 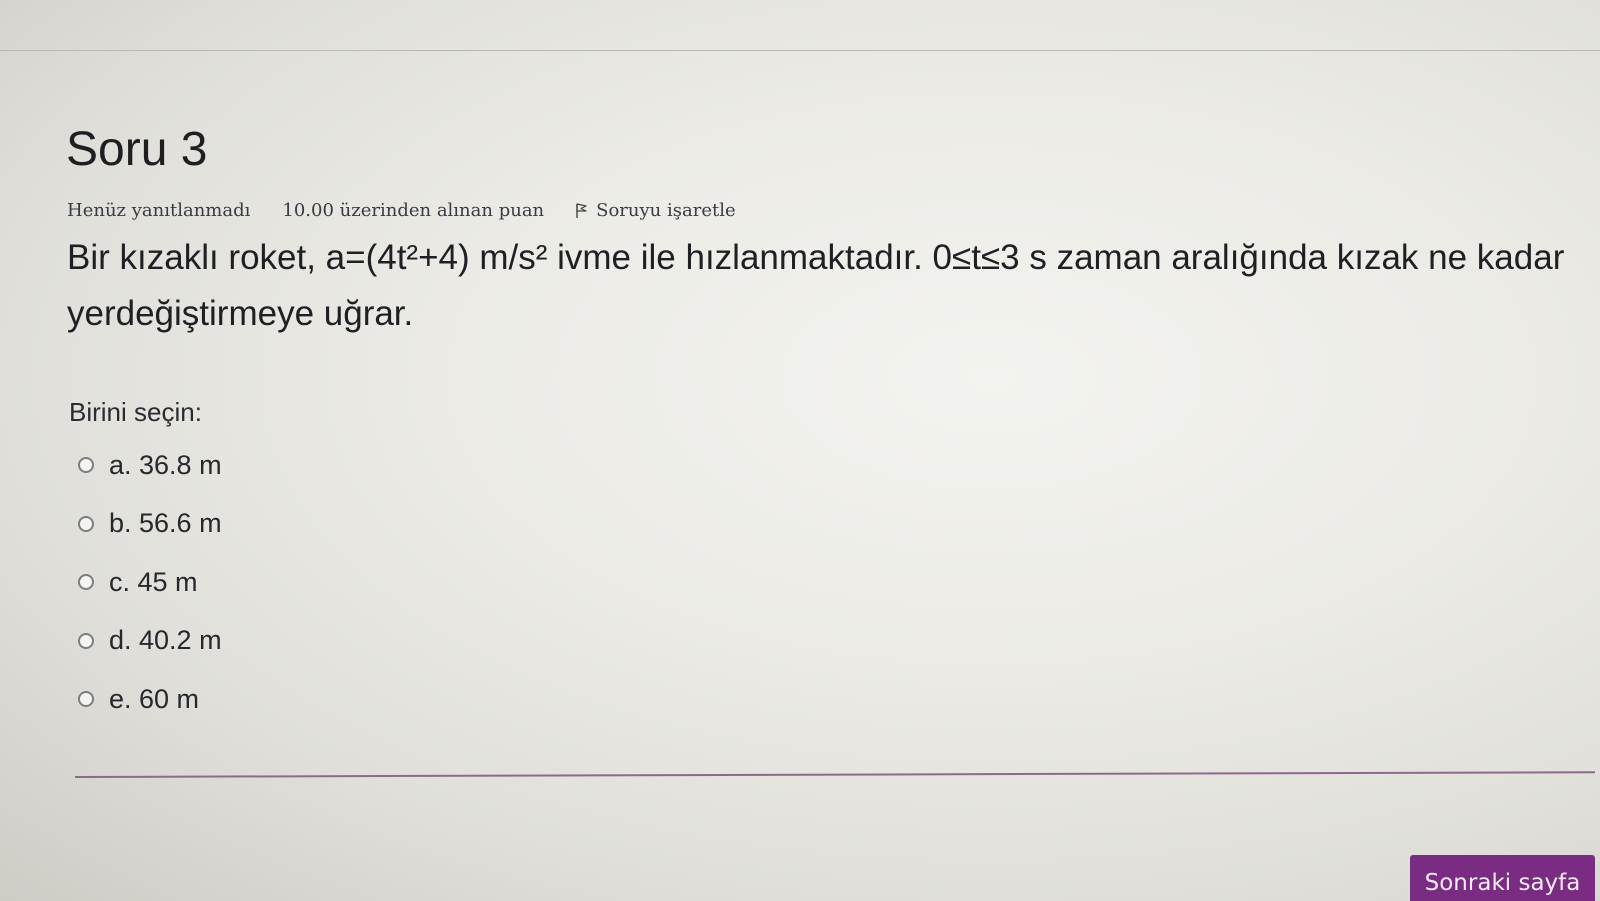 I want to click on answer-label: d. 40.2 m, so click(x=165, y=640).